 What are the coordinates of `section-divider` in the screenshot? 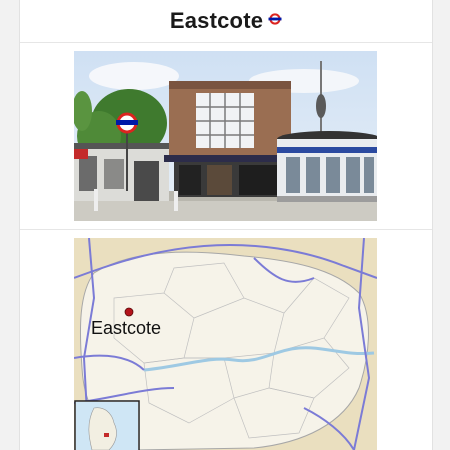 It's located at (226, 229).